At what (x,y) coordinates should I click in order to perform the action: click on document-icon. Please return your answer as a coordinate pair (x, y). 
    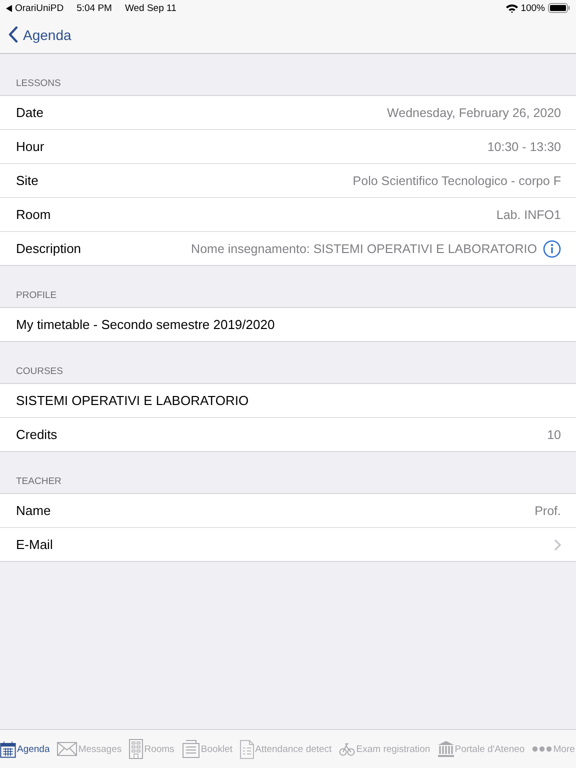
    Looking at the image, I should click on (191, 749).